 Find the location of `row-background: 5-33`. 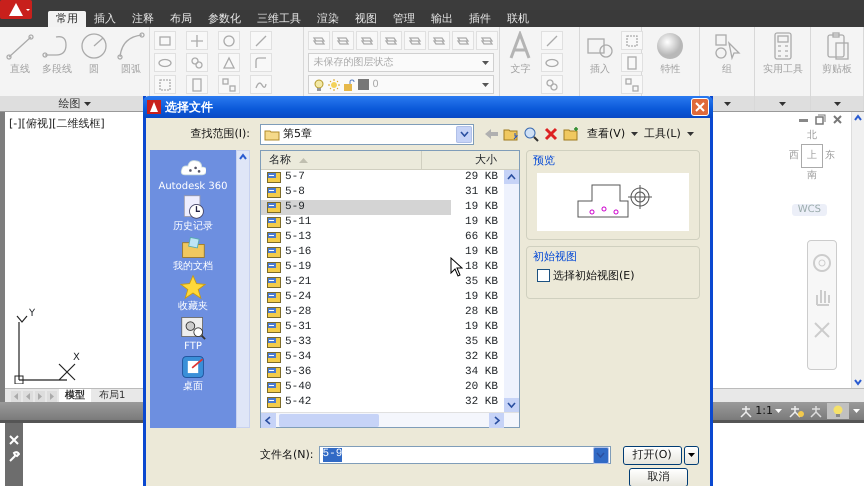

row-background: 5-33 is located at coordinates (356, 342).